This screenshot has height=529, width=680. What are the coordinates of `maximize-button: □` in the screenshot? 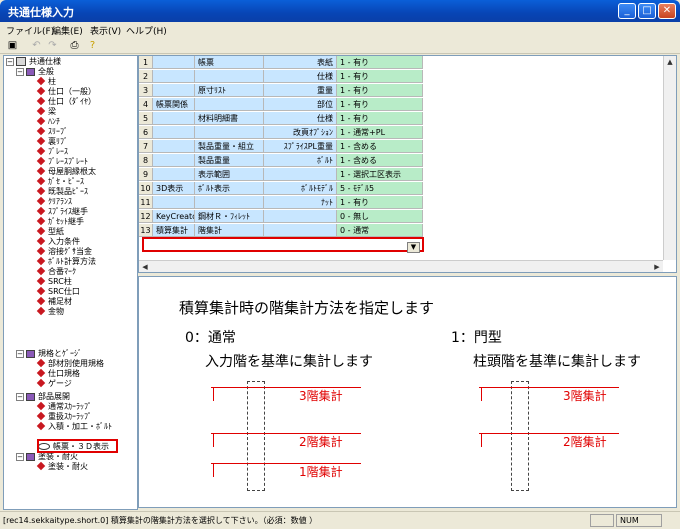 It's located at (647, 11).